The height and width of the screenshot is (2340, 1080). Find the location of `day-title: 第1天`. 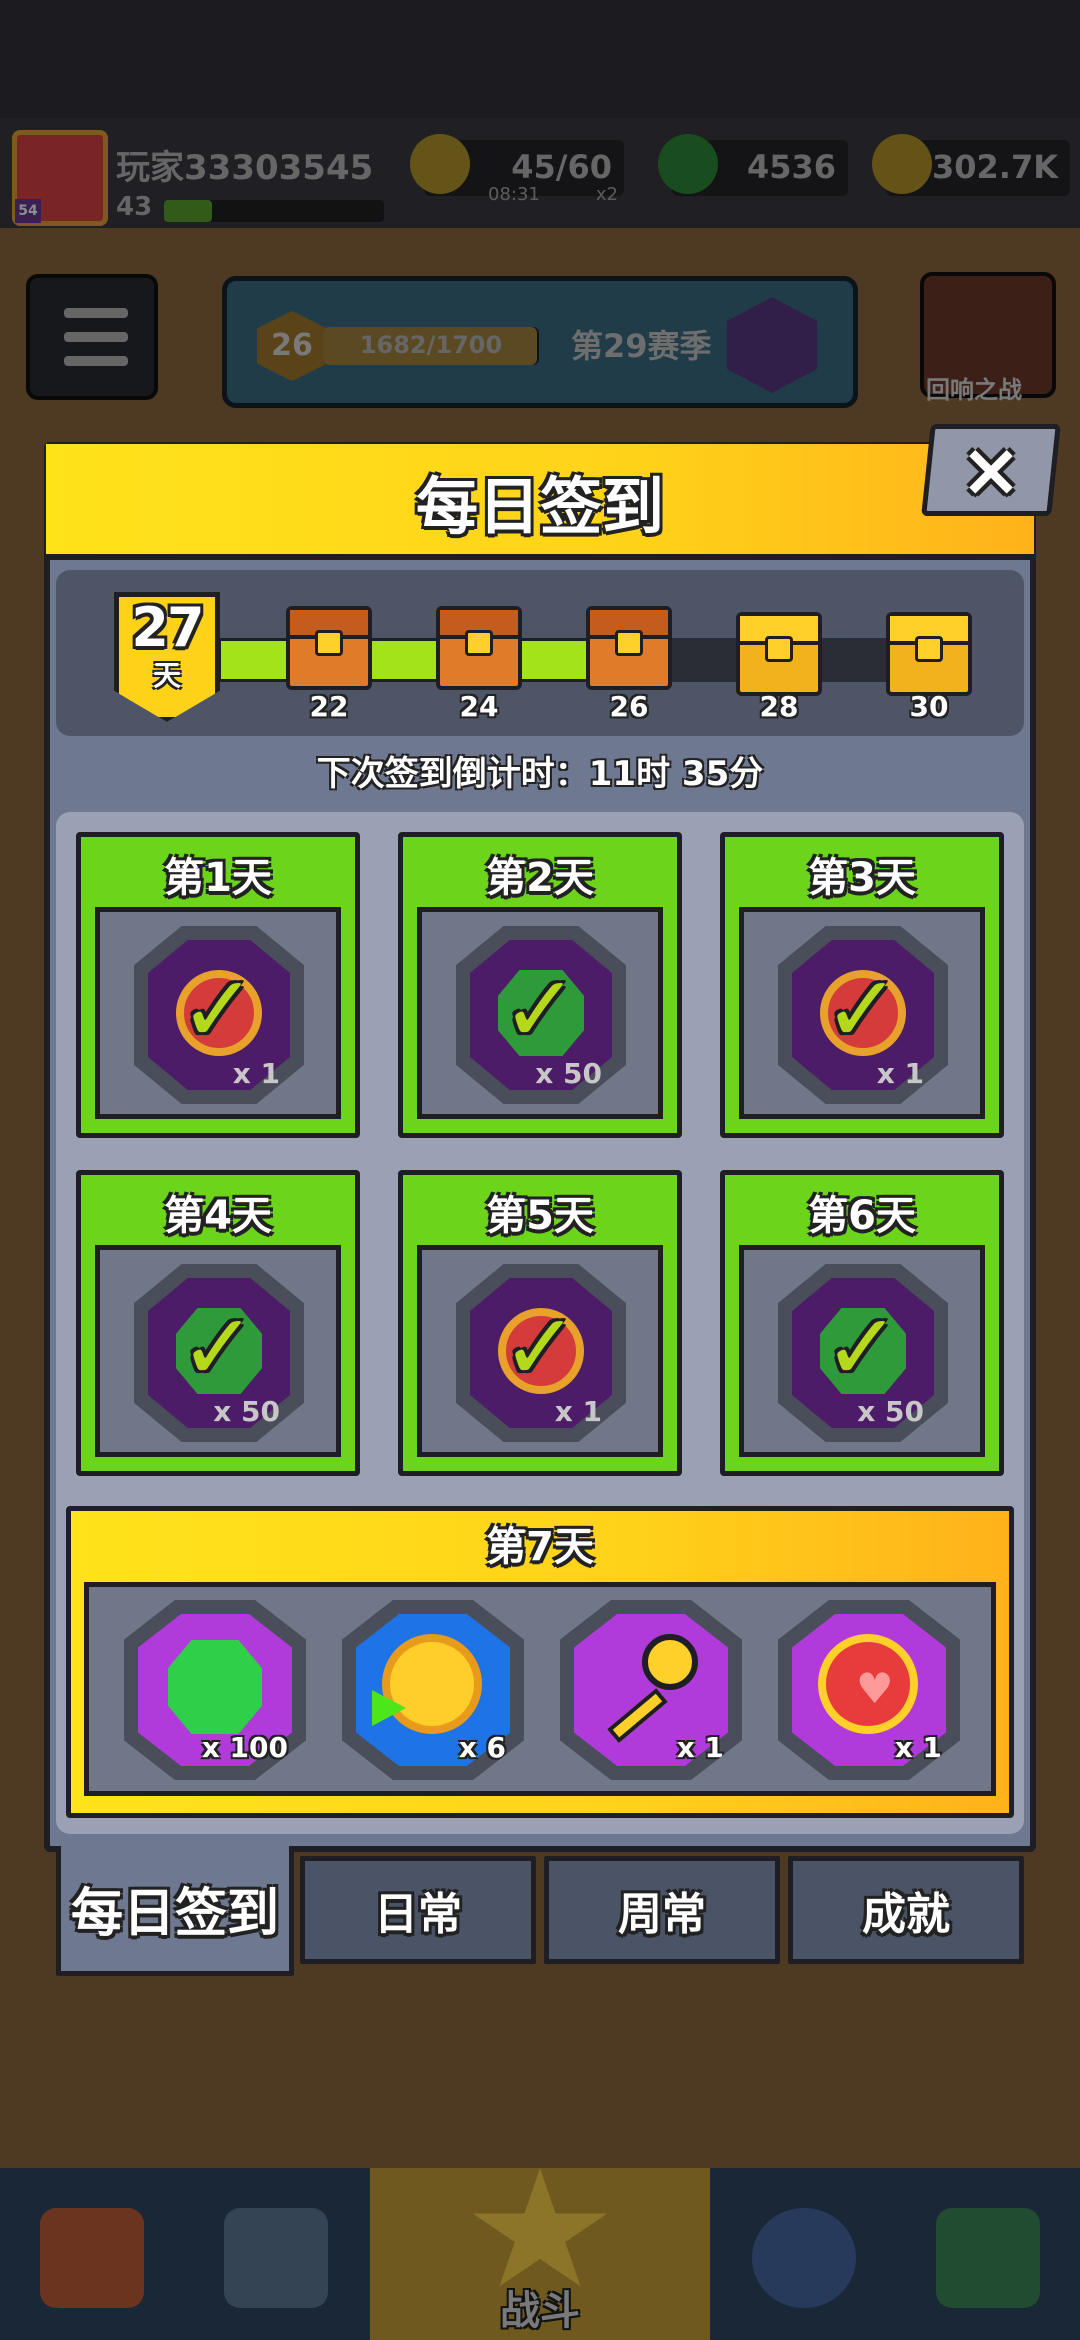

day-title: 第1天 is located at coordinates (218, 878).